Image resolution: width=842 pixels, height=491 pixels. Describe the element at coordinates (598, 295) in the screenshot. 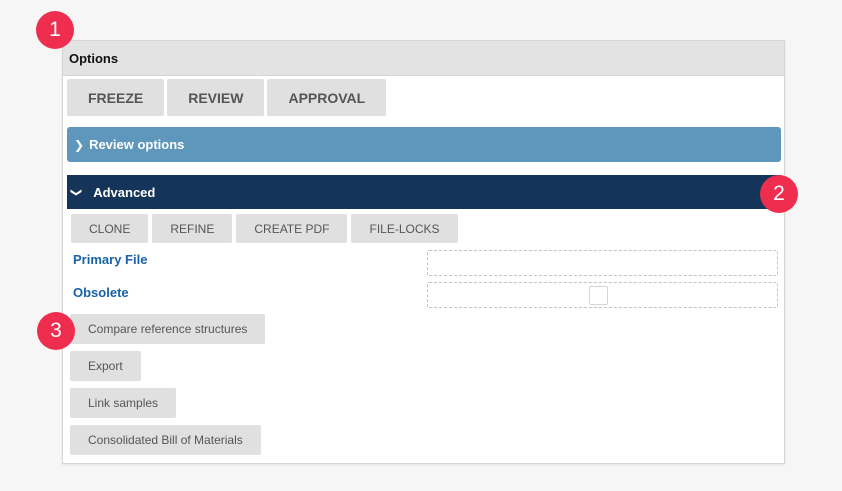

I see `obsolete-checkbox` at that location.